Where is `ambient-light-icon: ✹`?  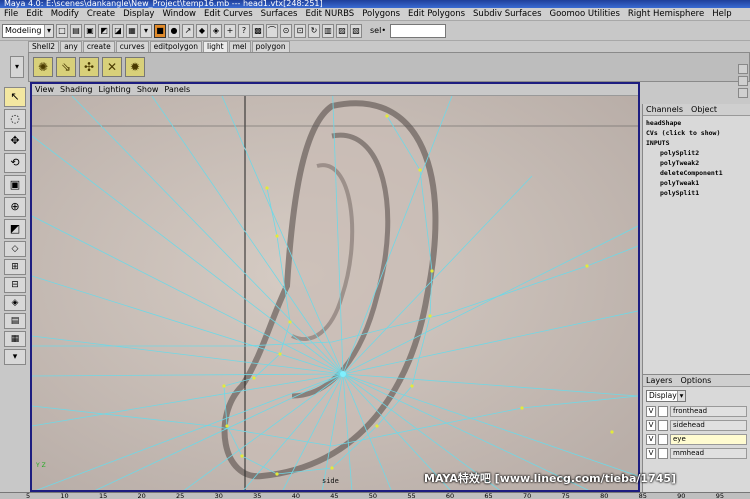
ambient-light-icon: ✹ is located at coordinates (135, 67).